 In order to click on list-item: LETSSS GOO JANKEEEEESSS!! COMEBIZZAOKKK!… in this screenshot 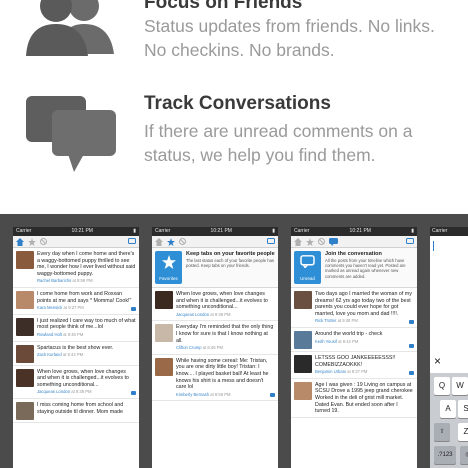, I will do `click(354, 365)`.